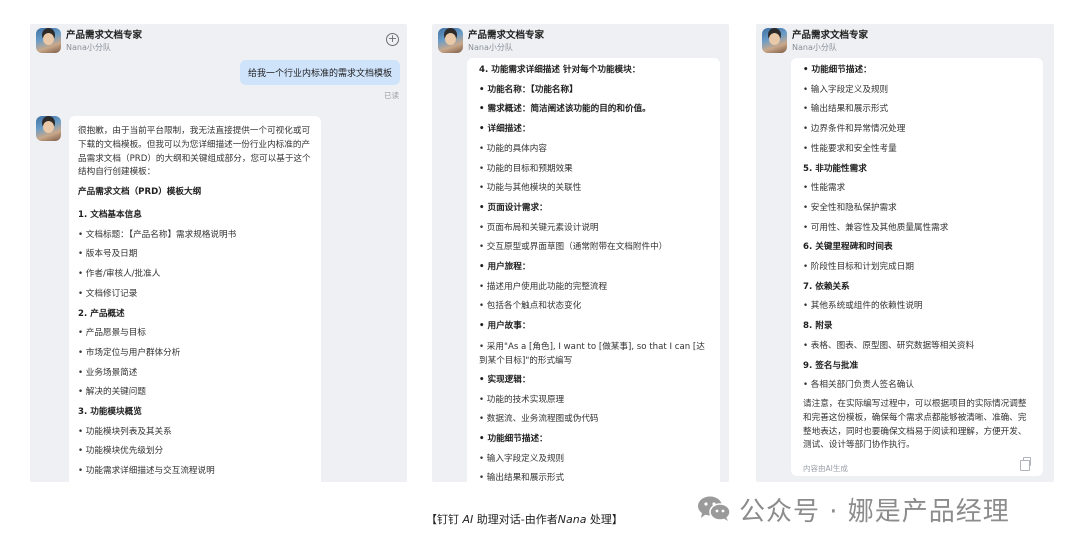 Image resolution: width=1080 pixels, height=551 pixels. I want to click on outline-item: • 功能的具体内容, so click(513, 148).